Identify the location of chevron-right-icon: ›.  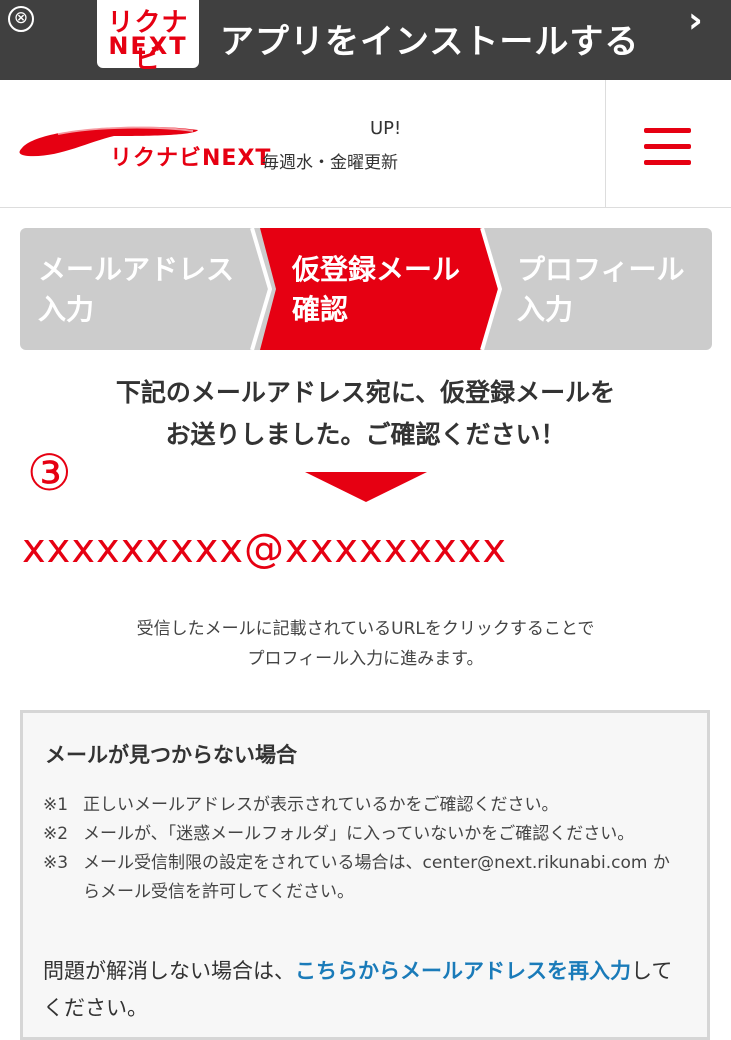
(695, 20).